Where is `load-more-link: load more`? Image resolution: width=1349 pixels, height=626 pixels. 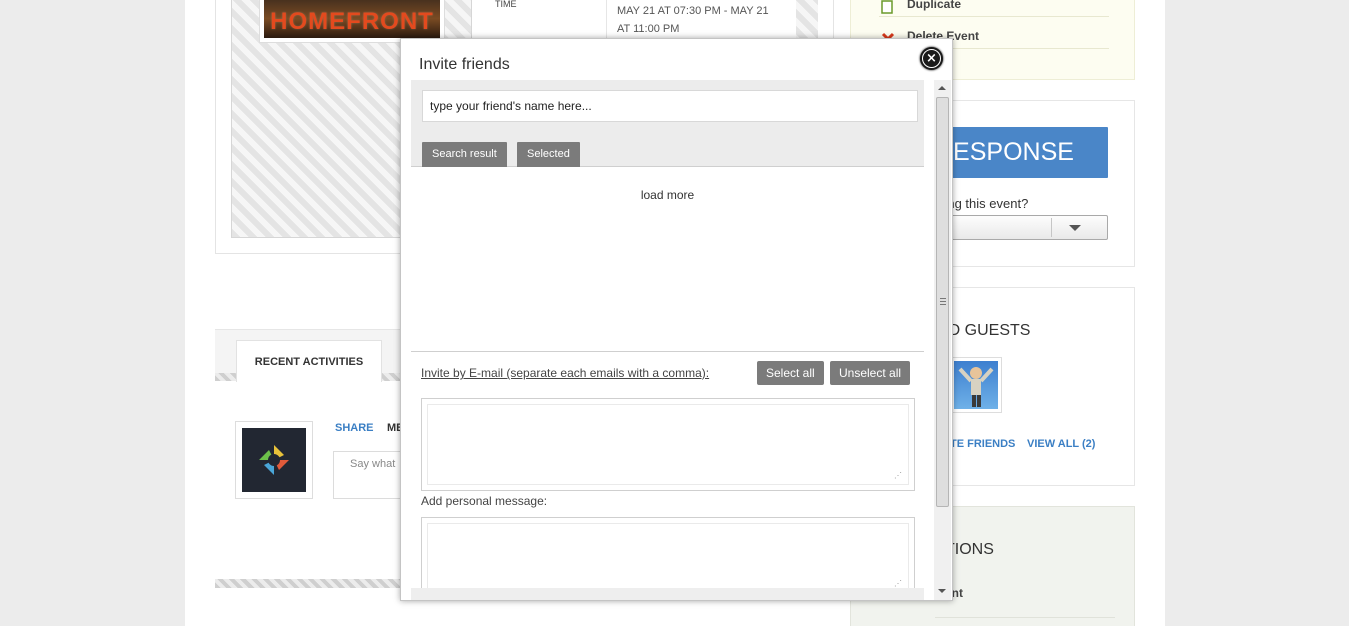 load-more-link: load more is located at coordinates (667, 195).